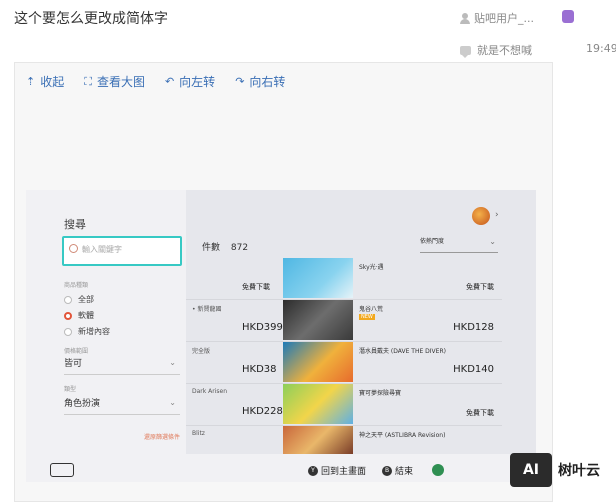  What do you see at coordinates (497, 215) in the screenshot?
I see `chevron-right-icon: ›` at bounding box center [497, 215].